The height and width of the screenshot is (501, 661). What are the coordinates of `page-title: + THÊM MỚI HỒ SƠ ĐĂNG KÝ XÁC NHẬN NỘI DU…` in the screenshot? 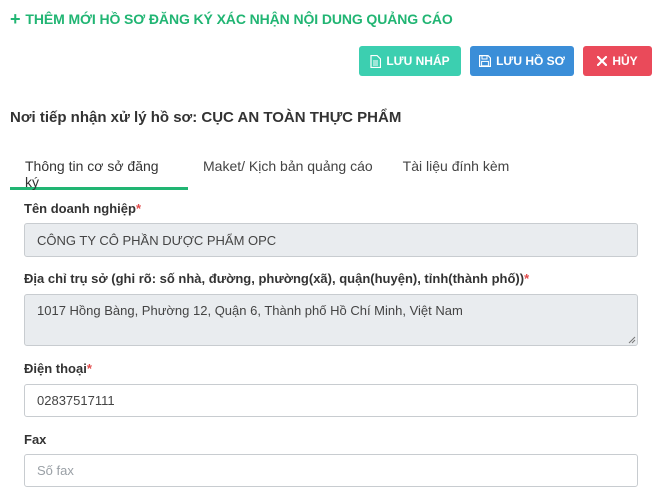 It's located at (231, 19).